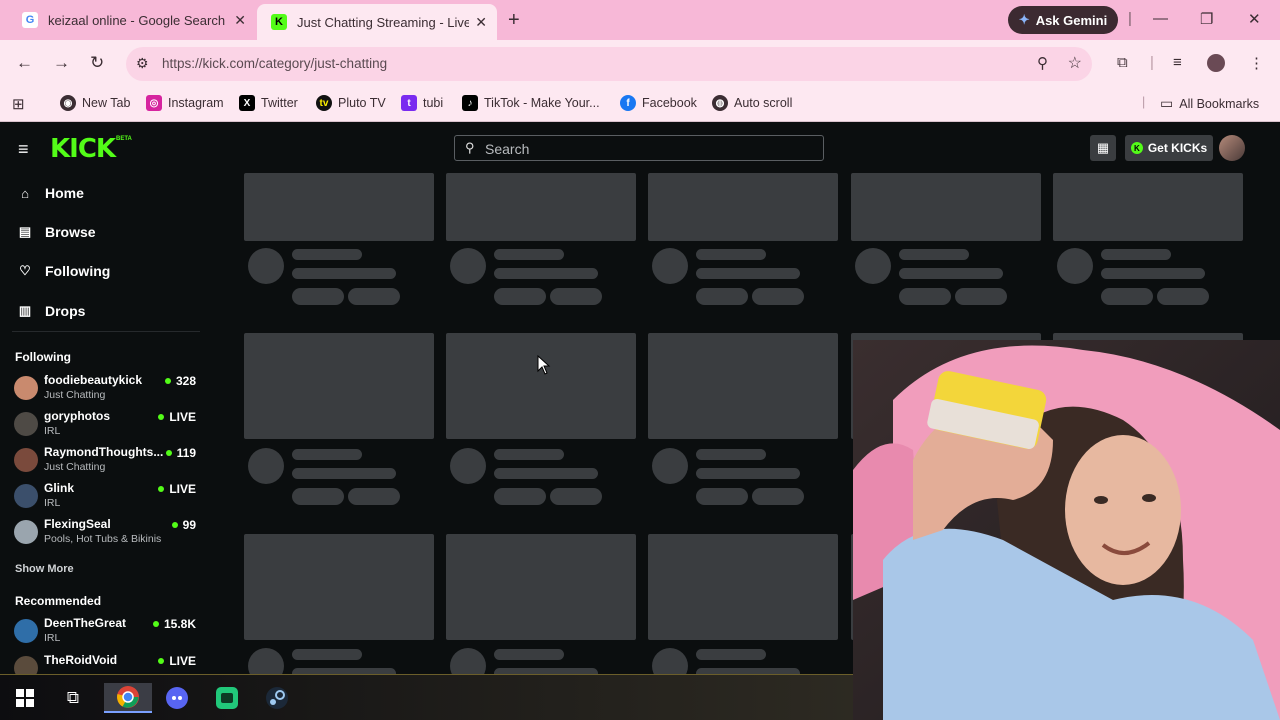 The width and height of the screenshot is (1280, 720). What do you see at coordinates (103, 539) in the screenshot?
I see `channel-category: Pools, Hot Tubs & Bikinis` at bounding box center [103, 539].